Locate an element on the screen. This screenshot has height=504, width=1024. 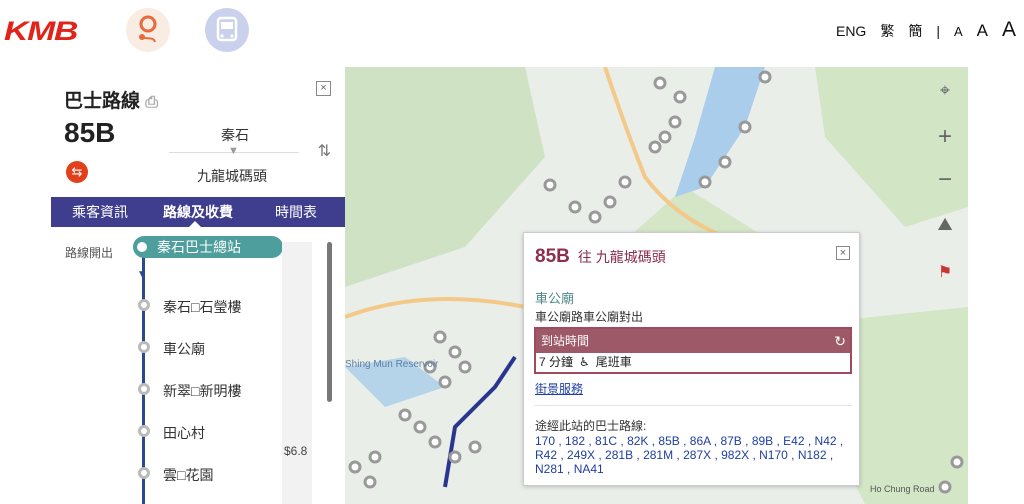
passing-routes-label: 途經此站的巴士路線: is located at coordinates (591, 426).